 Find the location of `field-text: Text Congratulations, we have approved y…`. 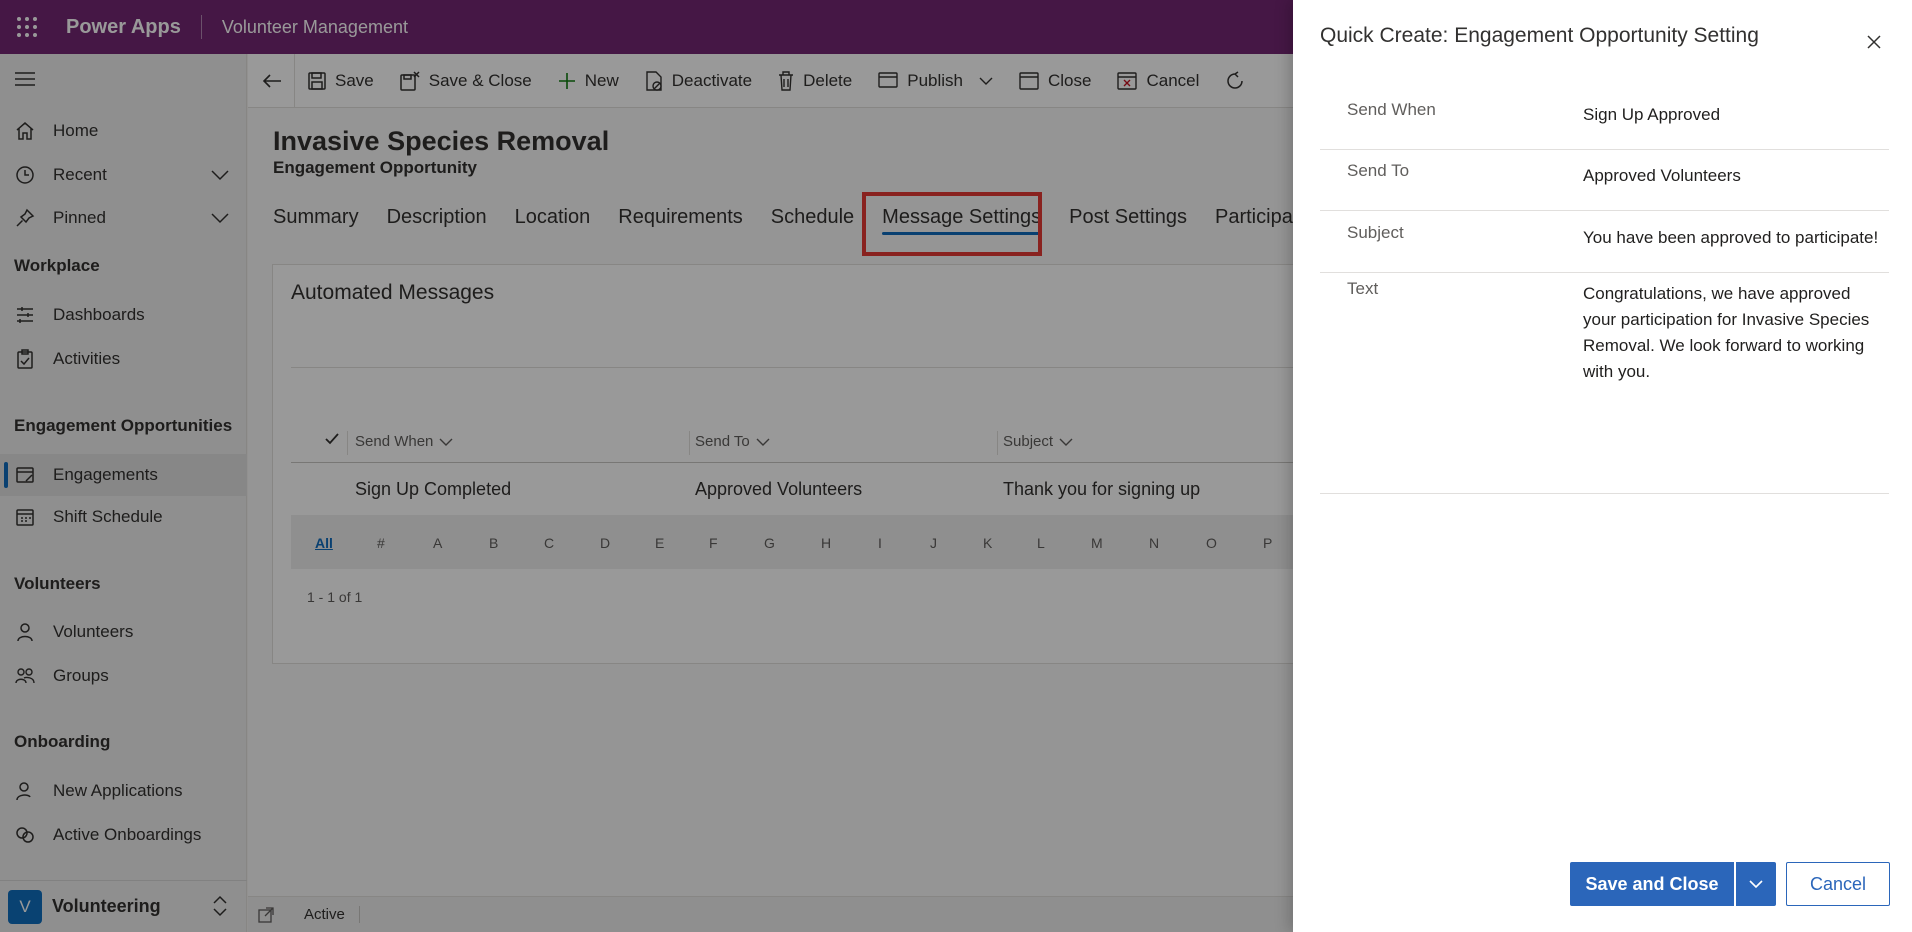

field-text: Text Congratulations, we have approved y… is located at coordinates (1604, 386).